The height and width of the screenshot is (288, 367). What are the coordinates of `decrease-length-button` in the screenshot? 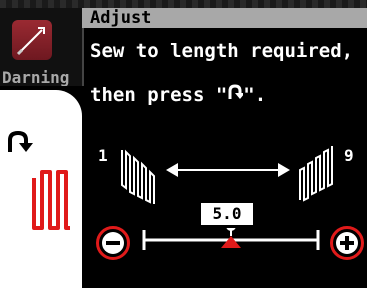 It's located at (113, 243).